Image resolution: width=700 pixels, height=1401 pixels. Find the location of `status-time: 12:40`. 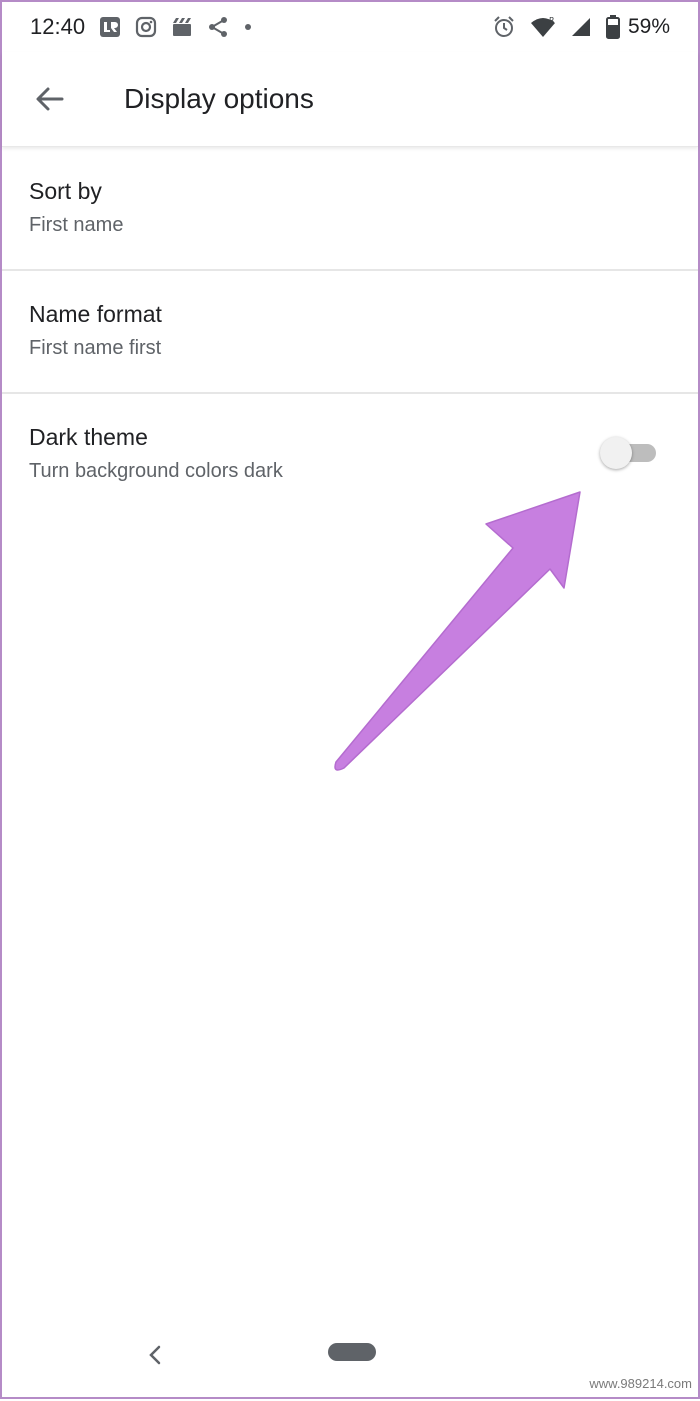

status-time: 12:40 is located at coordinates (58, 26).